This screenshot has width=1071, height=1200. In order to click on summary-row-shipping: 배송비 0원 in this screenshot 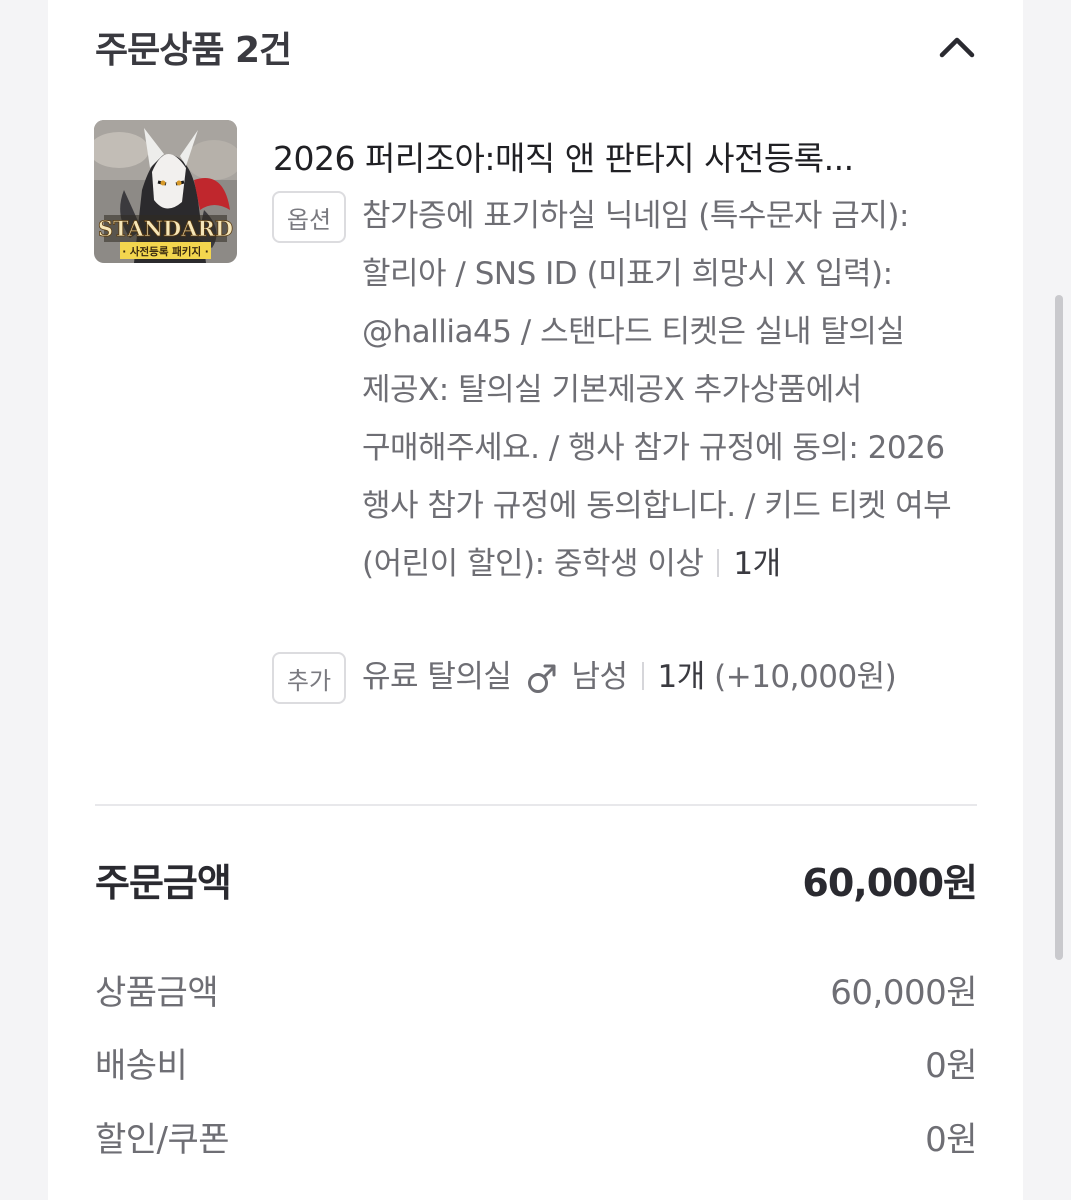, I will do `click(536, 1062)`.